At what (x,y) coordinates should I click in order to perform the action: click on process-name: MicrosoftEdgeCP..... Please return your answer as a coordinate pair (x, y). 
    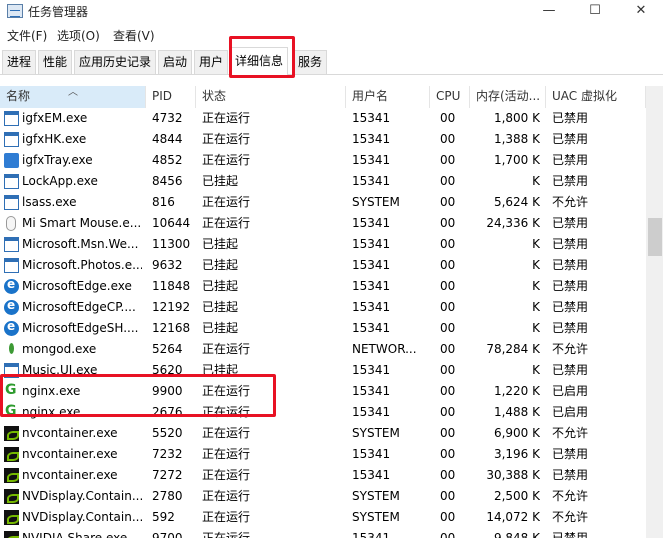
    Looking at the image, I should click on (79, 307).